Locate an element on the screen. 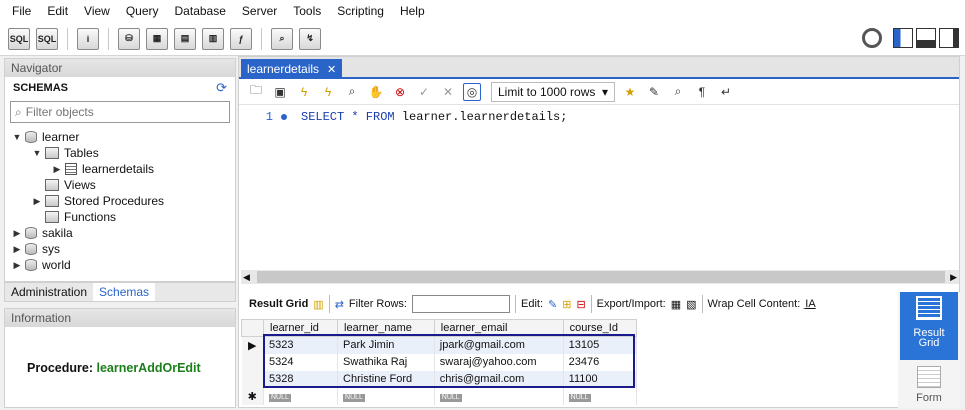 This screenshot has width=965, height=410. add-snippet-icon: ★ is located at coordinates (630, 92).